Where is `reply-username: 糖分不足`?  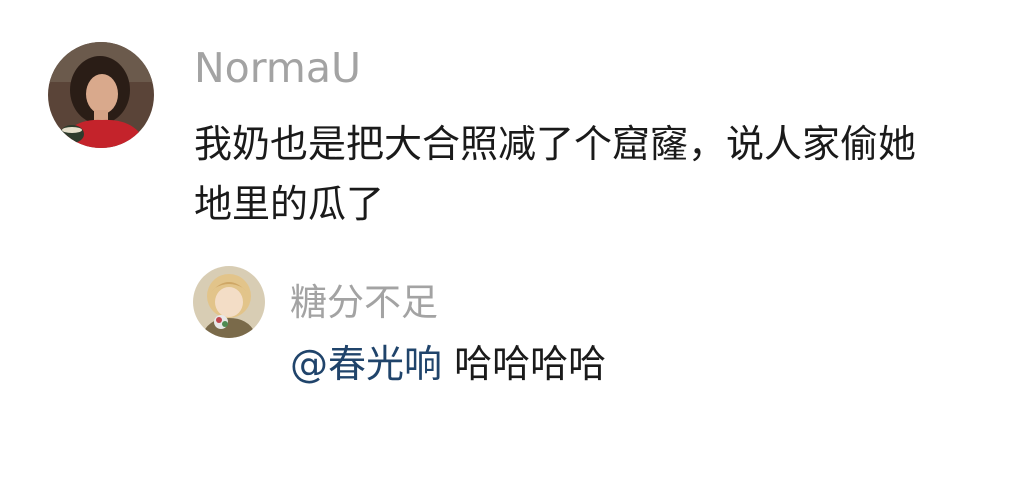
reply-username: 糖分不足 is located at coordinates (364, 299).